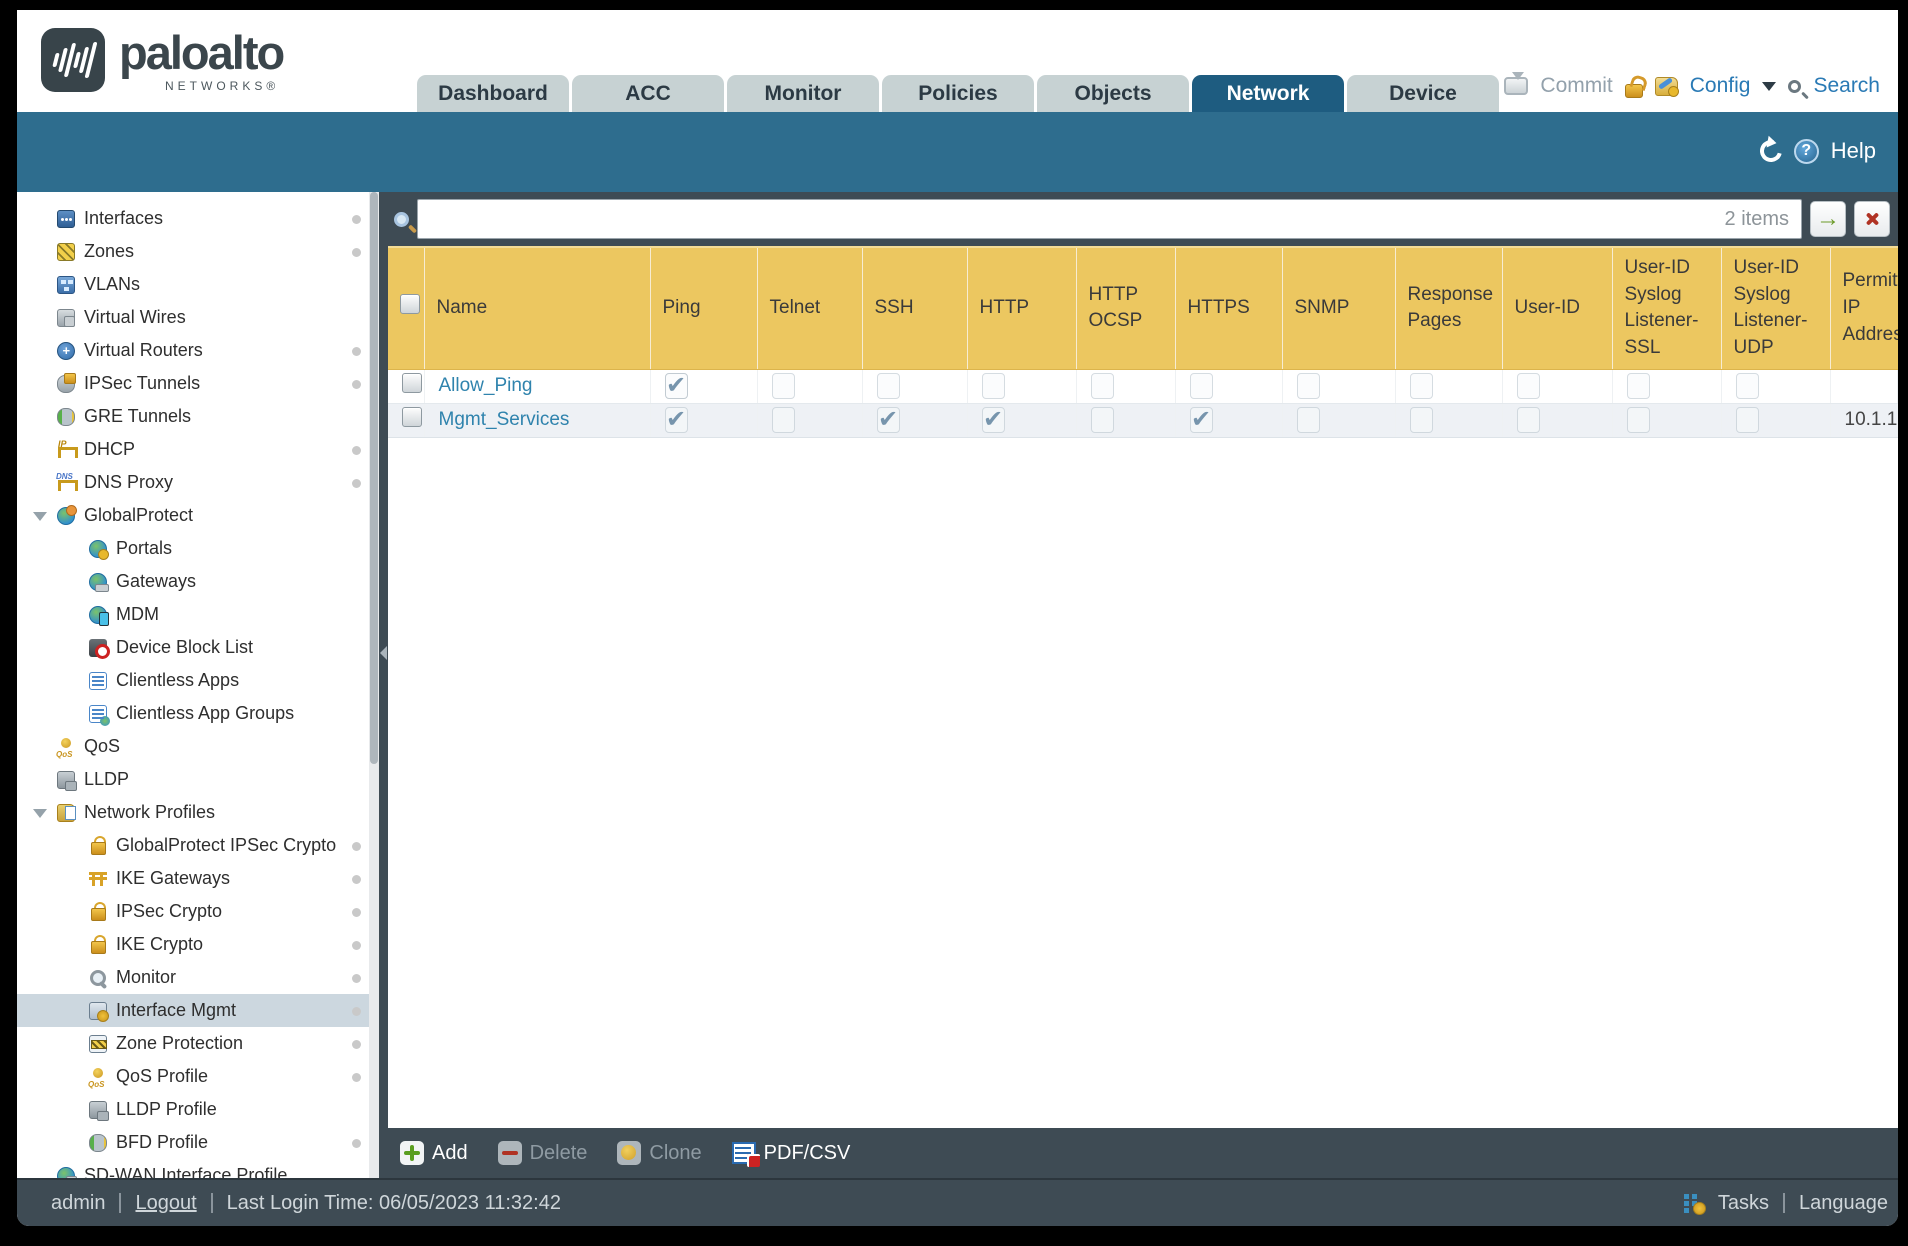 The image size is (1908, 1246). Describe the element at coordinates (198, 878) in the screenshot. I see `sidebar-item-ike-gateways: IKE Gateways` at that location.